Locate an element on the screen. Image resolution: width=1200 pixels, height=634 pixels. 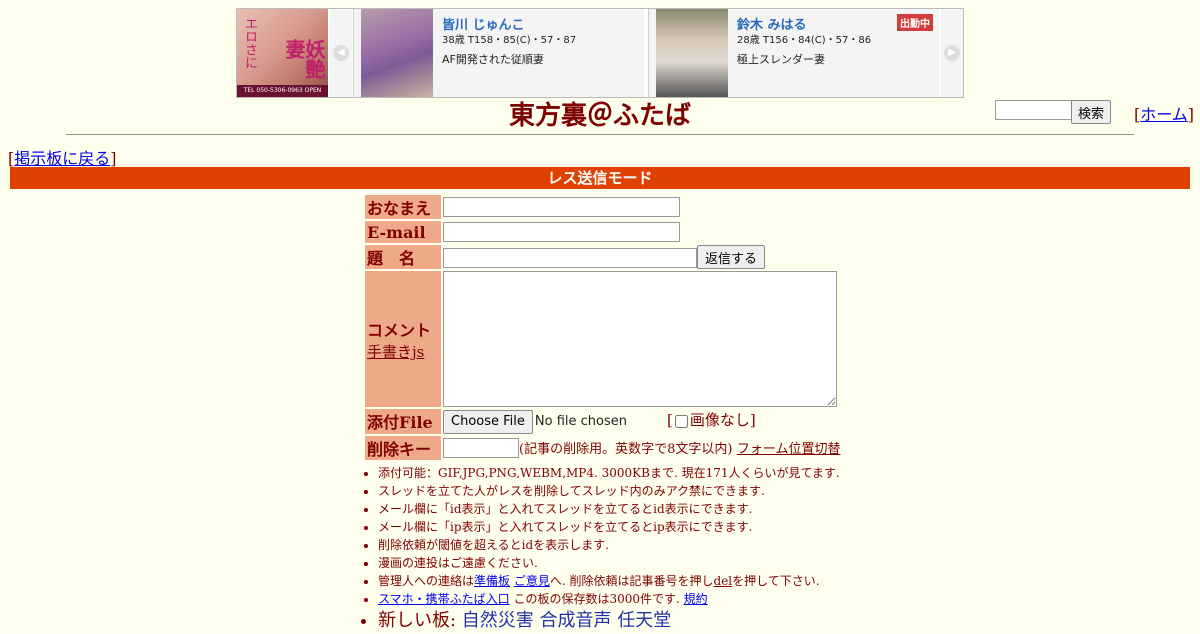
note-text: を押して下さい. is located at coordinates (776, 581).